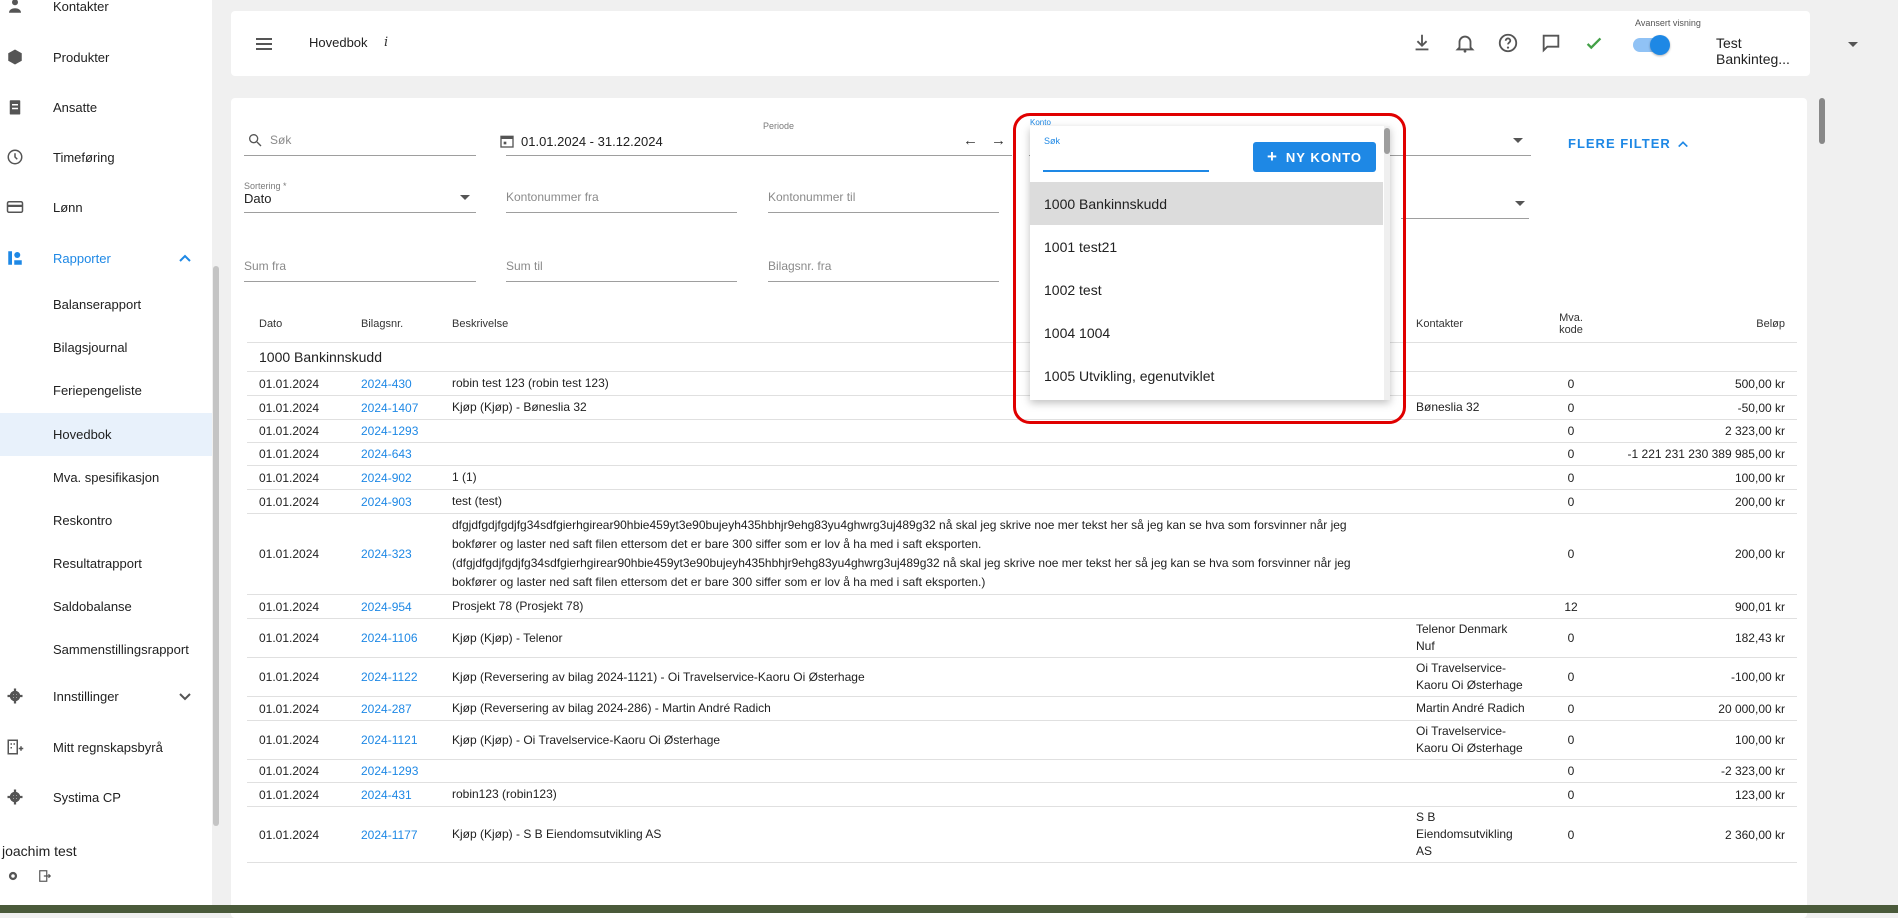 This screenshot has width=1898, height=918. I want to click on row-description: Prosjekt 78 (Prosjekt 78), so click(922, 606).